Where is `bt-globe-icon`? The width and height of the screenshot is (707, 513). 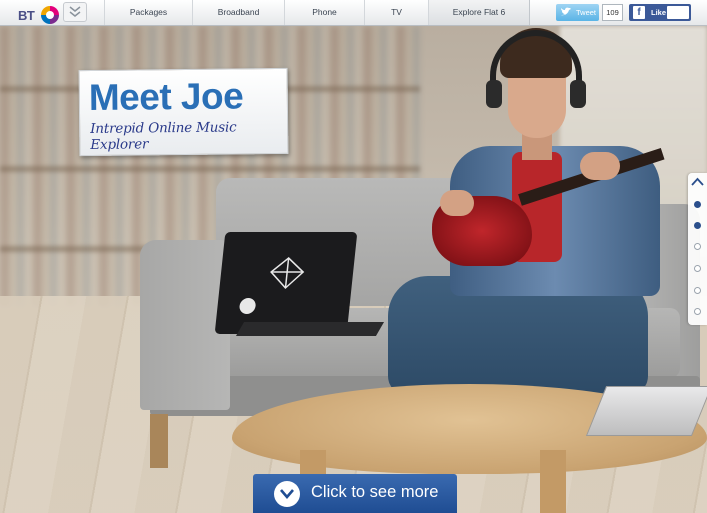 bt-globe-icon is located at coordinates (50, 15).